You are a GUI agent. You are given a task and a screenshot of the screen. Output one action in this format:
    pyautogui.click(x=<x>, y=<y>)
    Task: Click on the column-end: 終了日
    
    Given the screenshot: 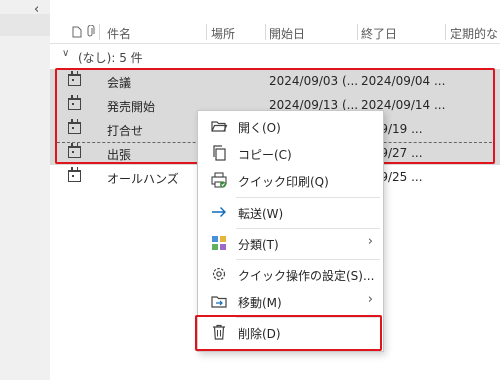 What is the action you would take?
    pyautogui.click(x=379, y=33)
    